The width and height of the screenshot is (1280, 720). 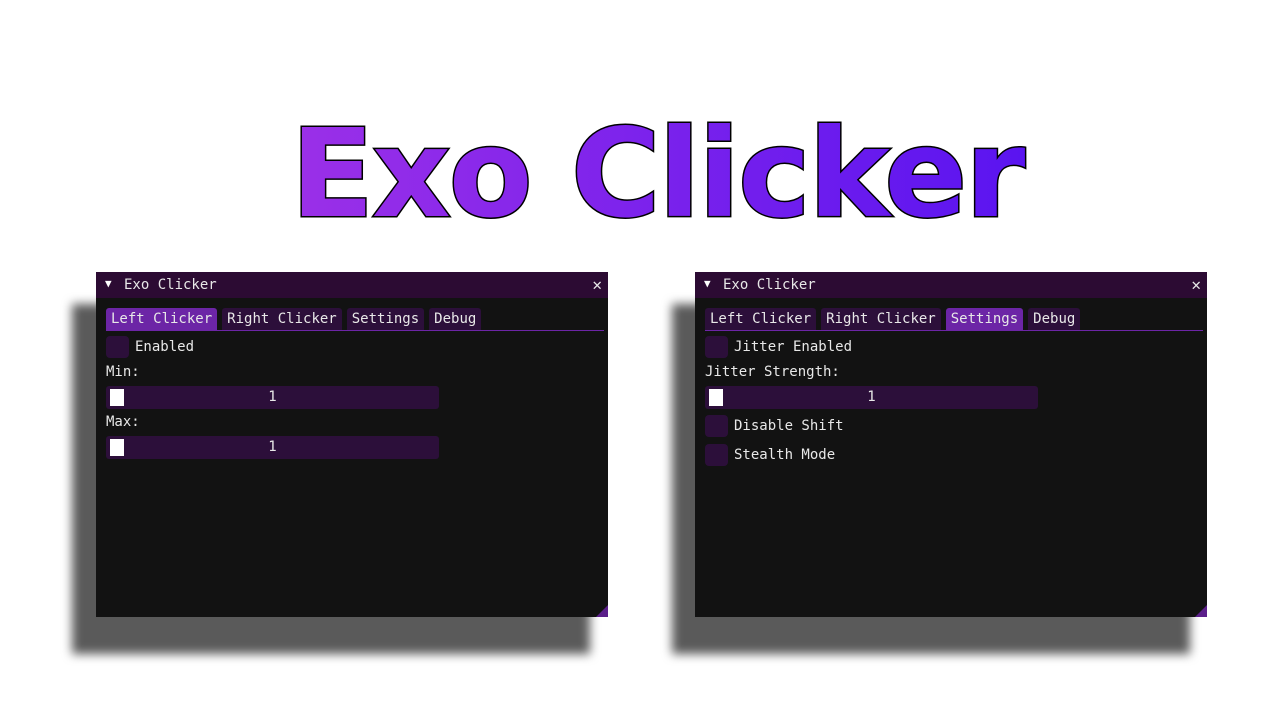 I want to click on max-slider: 1, so click(x=272, y=447).